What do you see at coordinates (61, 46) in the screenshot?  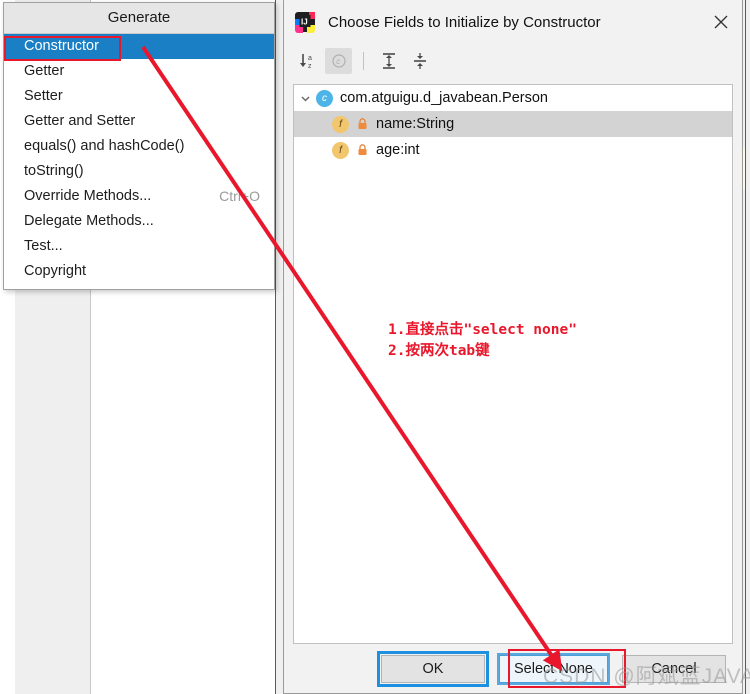 I see `menu-item-label: Constructor` at bounding box center [61, 46].